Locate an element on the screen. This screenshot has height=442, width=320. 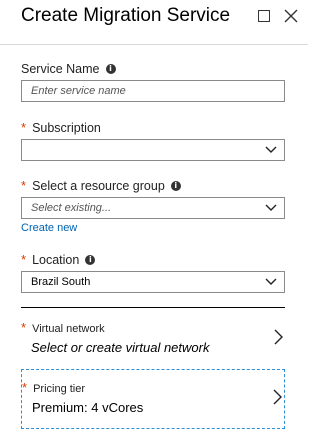
page-title: Create Migration Service is located at coordinates (126, 15).